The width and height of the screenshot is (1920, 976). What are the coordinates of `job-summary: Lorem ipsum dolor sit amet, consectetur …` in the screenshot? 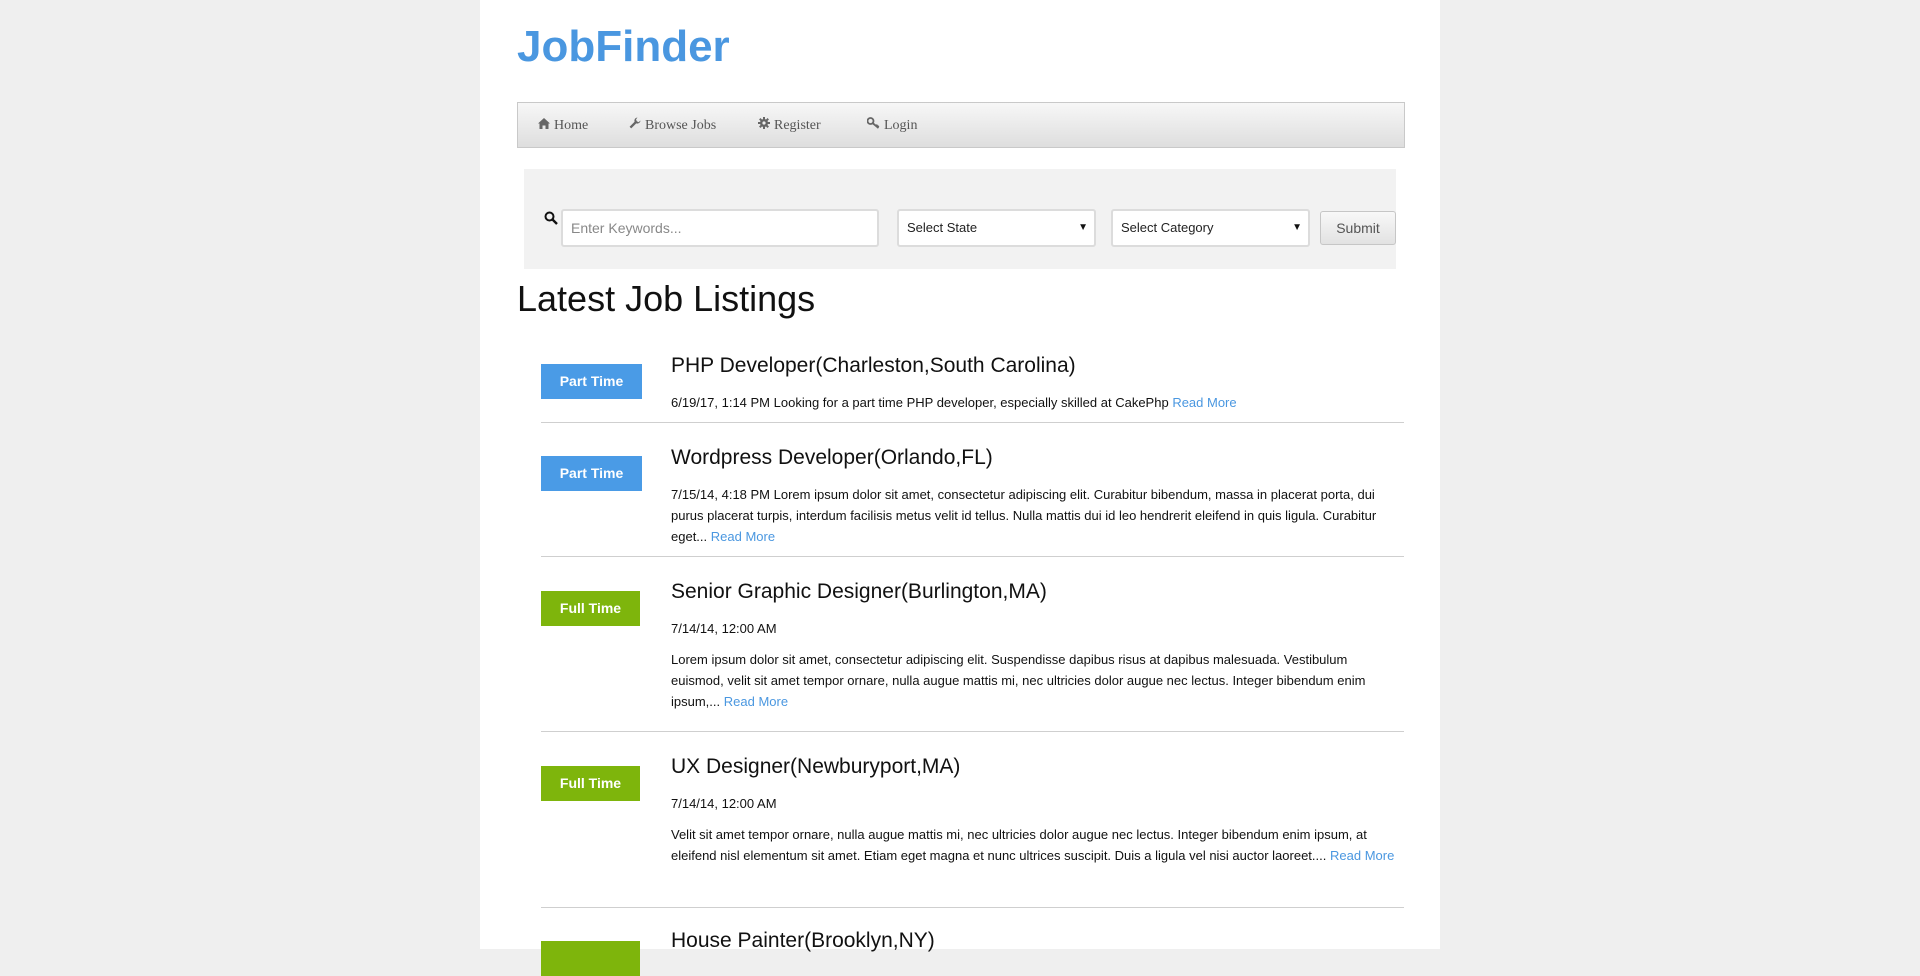 It's located at (1036, 680).